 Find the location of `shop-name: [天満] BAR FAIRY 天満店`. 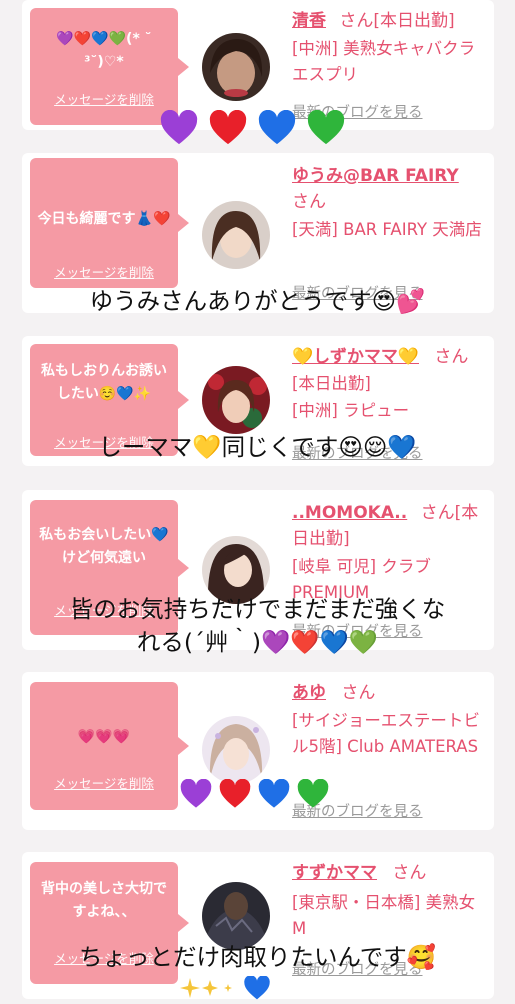

shop-name: [天満] BAR FAIRY 天満店 is located at coordinates (390, 230).